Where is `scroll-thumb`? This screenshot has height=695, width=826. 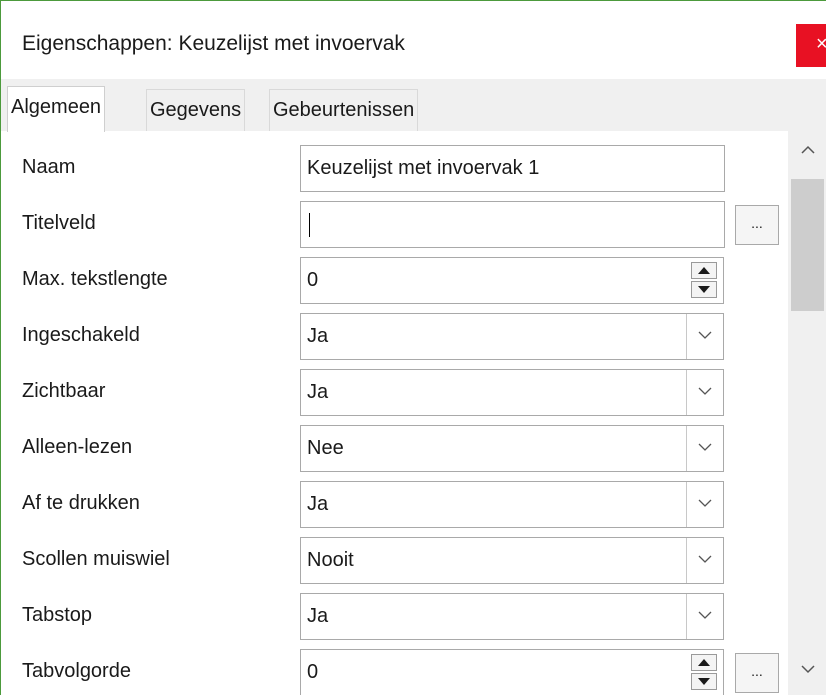
scroll-thumb is located at coordinates (807, 245).